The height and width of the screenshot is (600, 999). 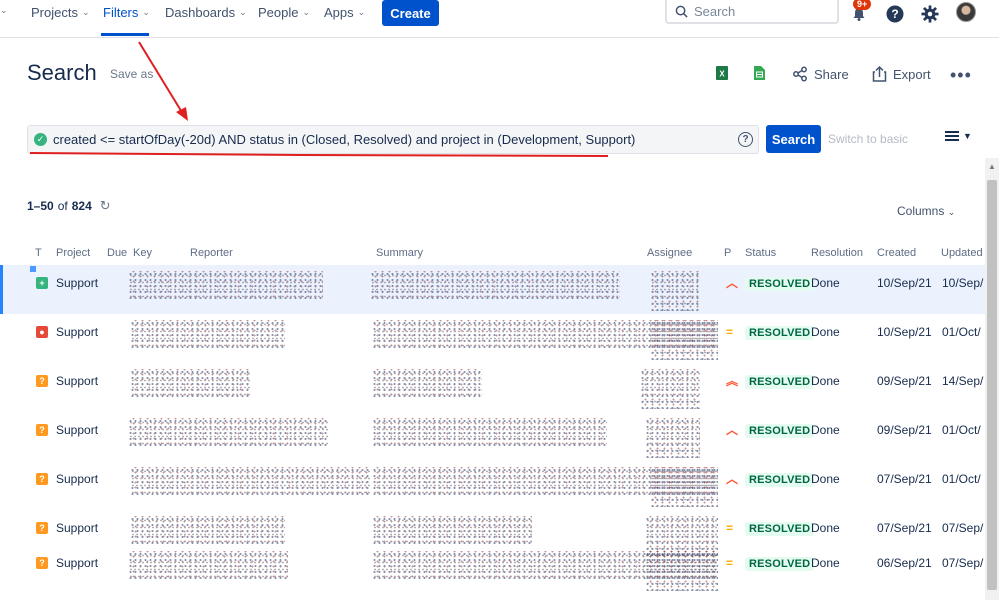 What do you see at coordinates (121, 12) in the screenshot?
I see `nav-filters-label: Filters` at bounding box center [121, 12].